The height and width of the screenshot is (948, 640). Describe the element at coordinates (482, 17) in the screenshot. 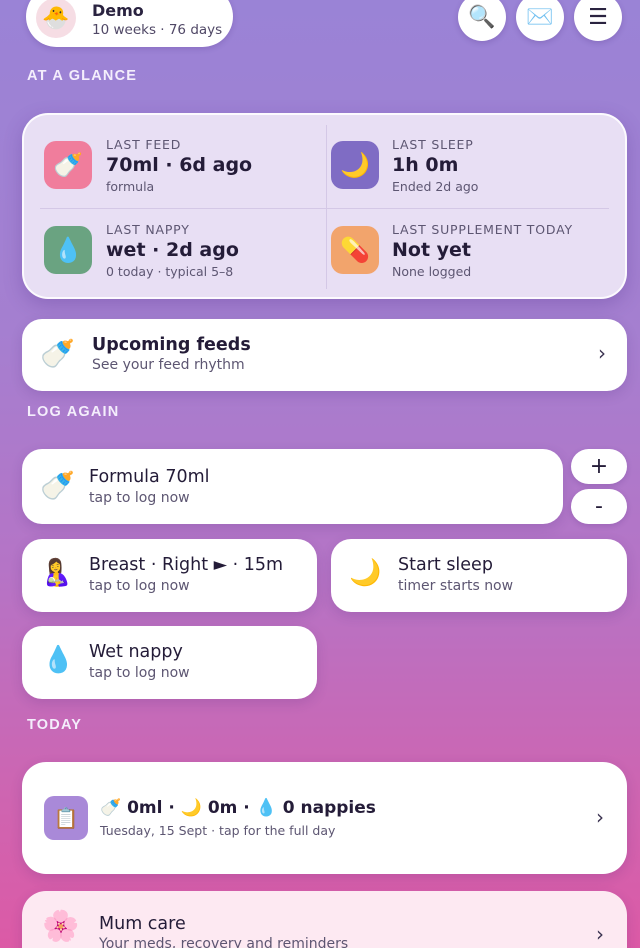

I see `search-icon: 🔍` at that location.